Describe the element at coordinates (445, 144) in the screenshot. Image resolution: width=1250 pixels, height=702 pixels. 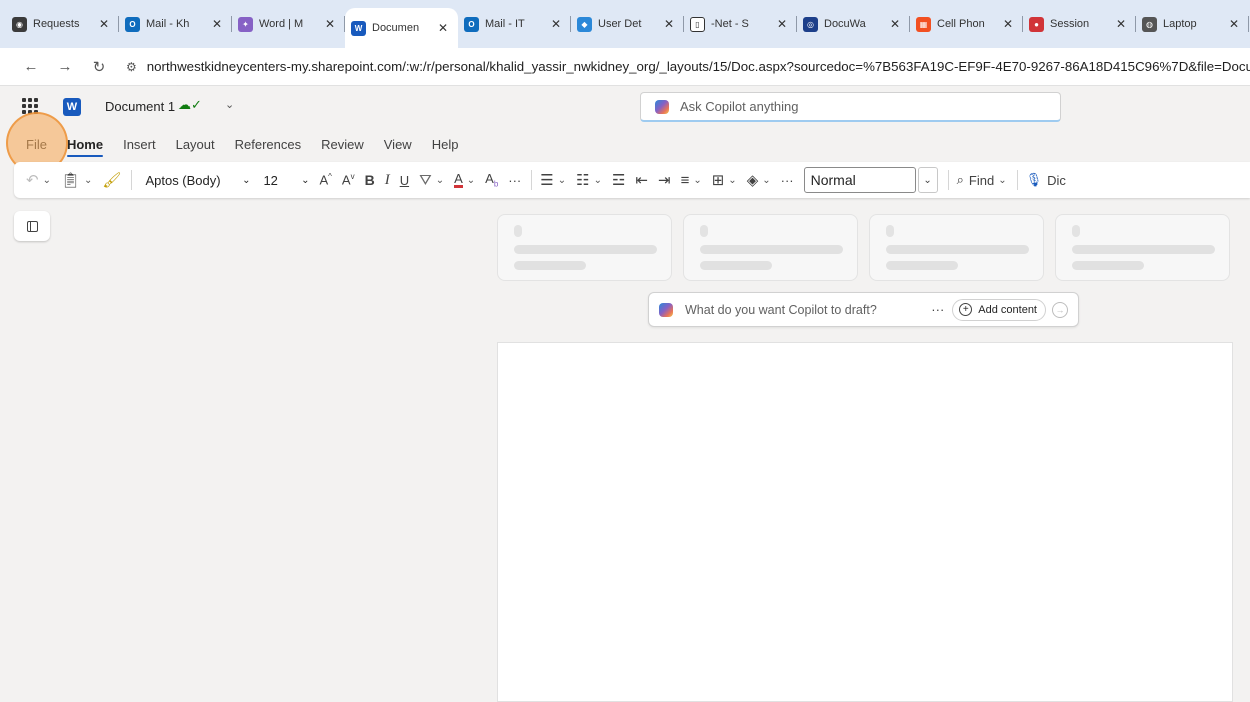
I see `tab-help: Help` at that location.